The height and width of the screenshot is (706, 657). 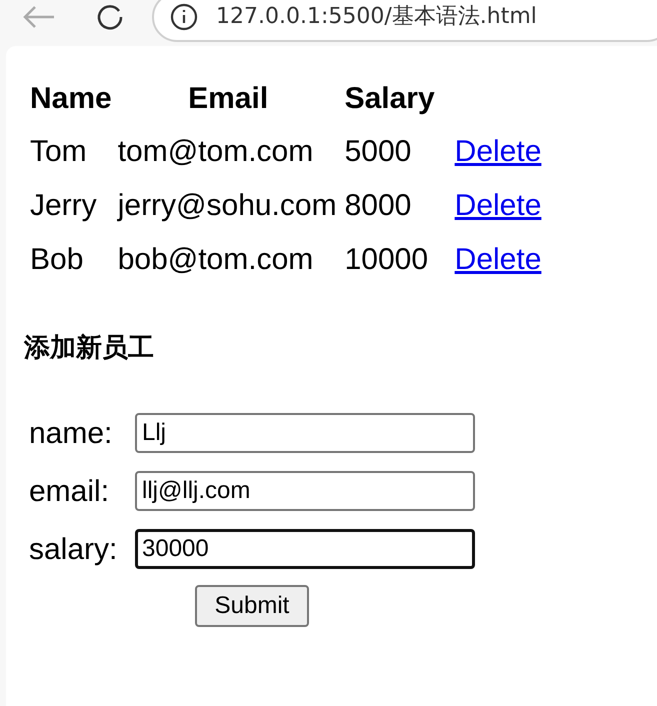 What do you see at coordinates (69, 492) in the screenshot?
I see `field-label: email:` at bounding box center [69, 492].